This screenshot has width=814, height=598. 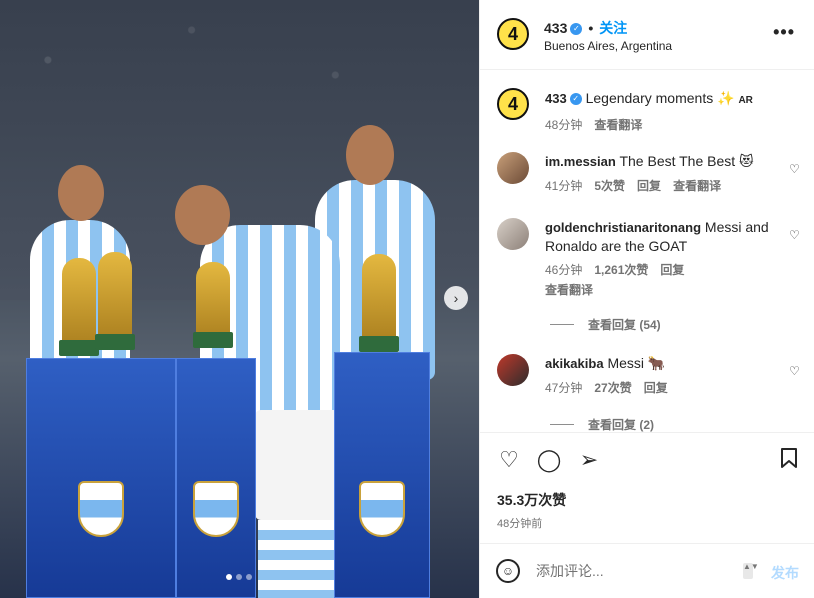 I want to click on scroll-arrows-icon: ▲▼, so click(x=751, y=571).